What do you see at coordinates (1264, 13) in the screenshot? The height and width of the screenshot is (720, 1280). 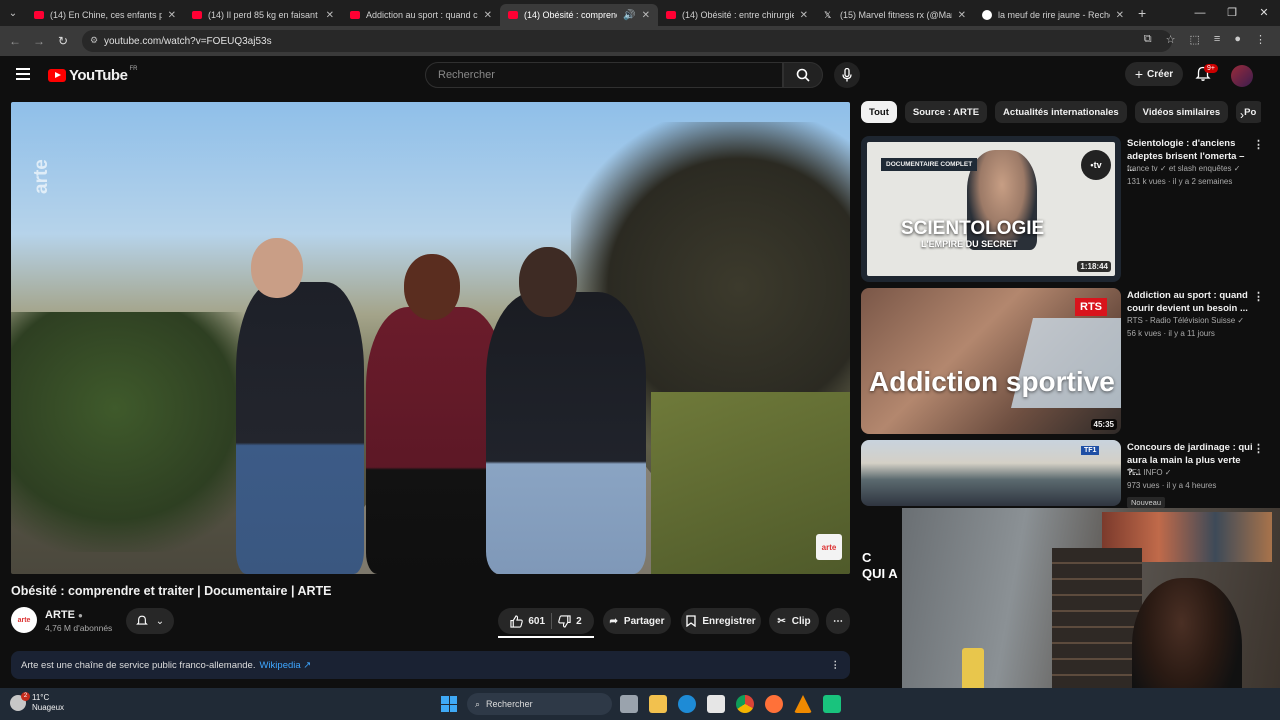 I see `close-window-icon: ✕` at bounding box center [1264, 13].